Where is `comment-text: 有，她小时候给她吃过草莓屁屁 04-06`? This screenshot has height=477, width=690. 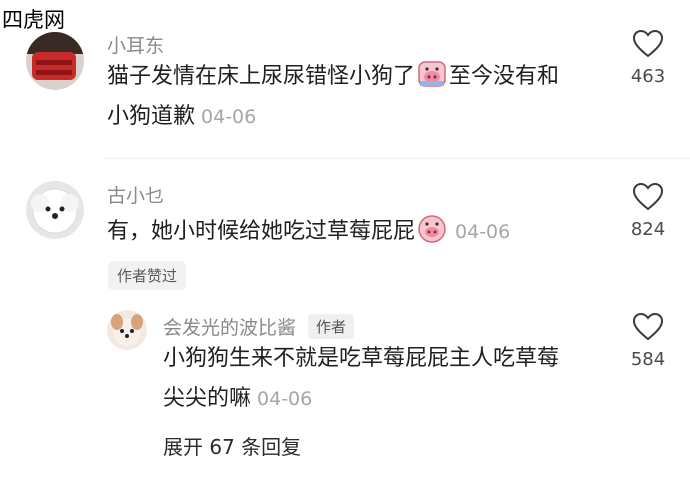
comment-text: 有，她小时候给她吃过草莓屁屁 04-06 is located at coordinates (308, 232).